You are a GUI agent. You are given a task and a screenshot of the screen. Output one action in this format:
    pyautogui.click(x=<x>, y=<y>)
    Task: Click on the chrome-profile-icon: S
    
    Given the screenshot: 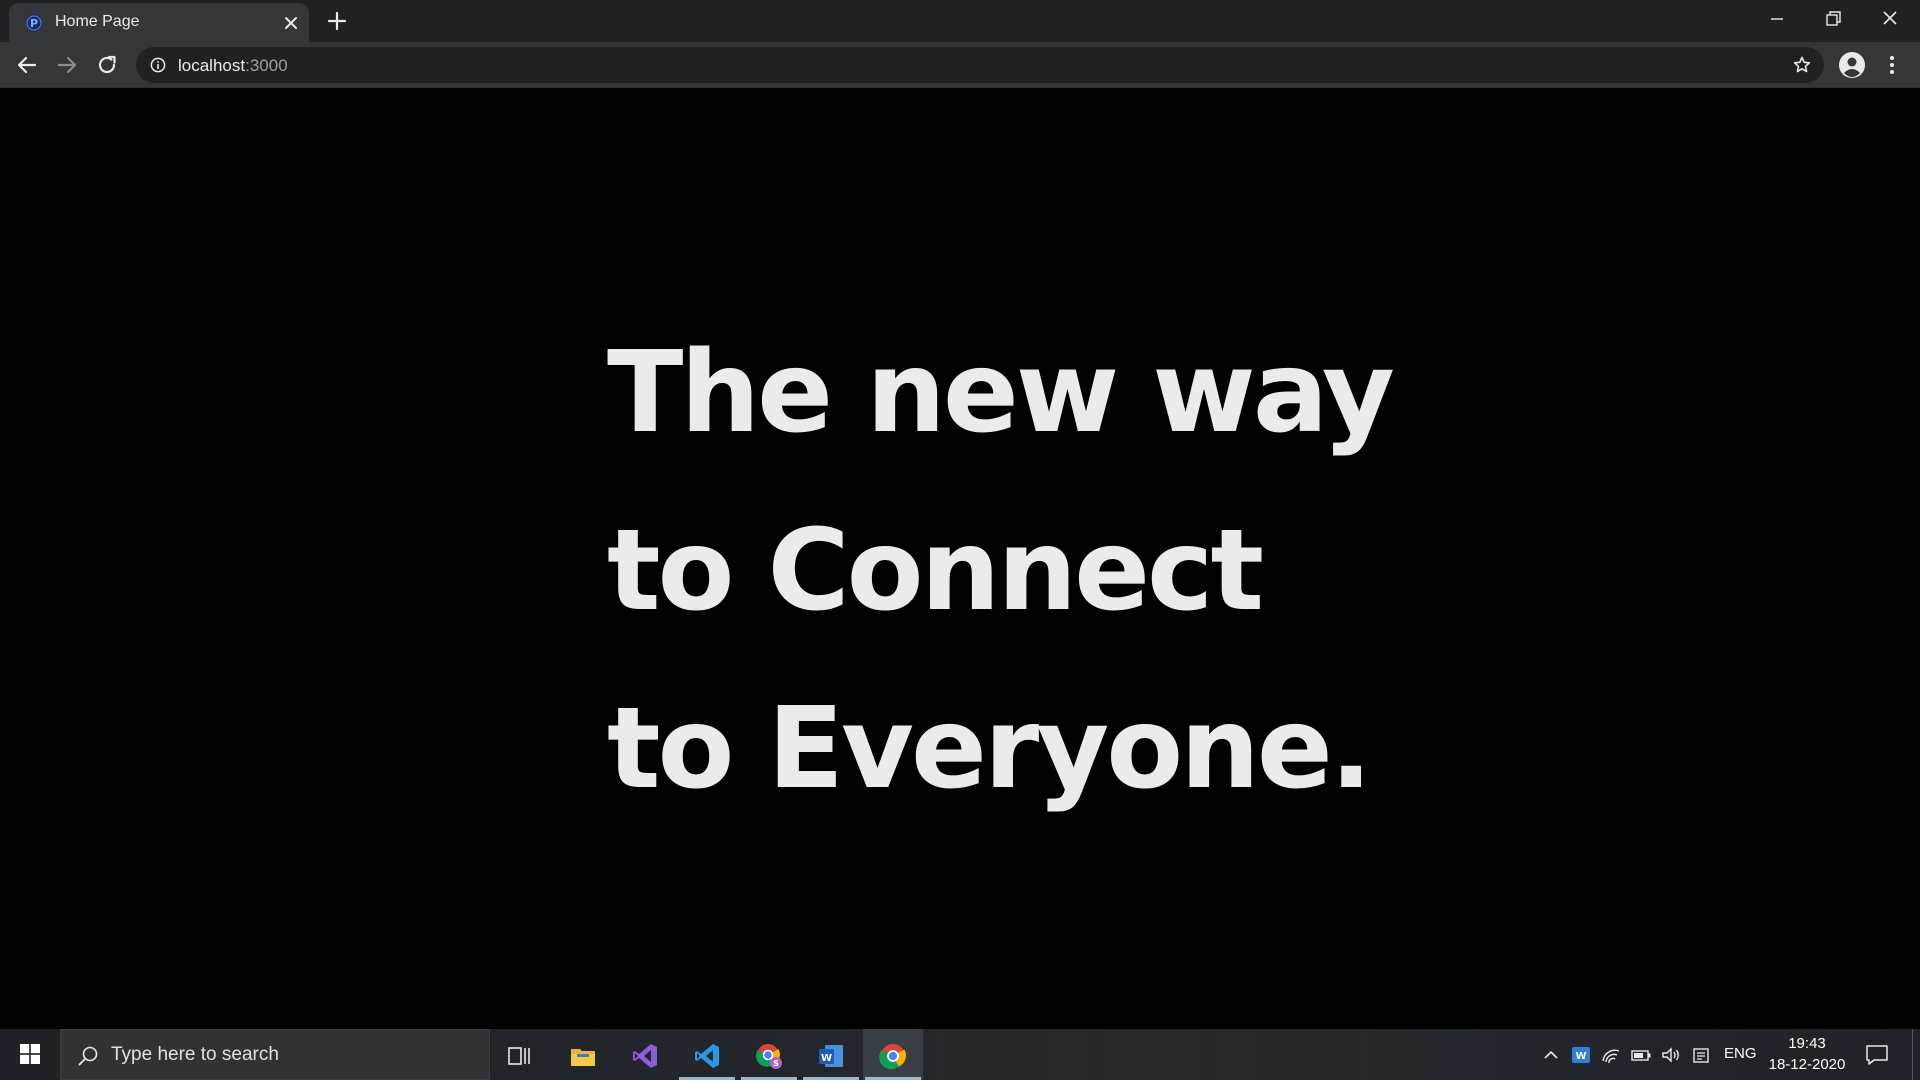 What is the action you would take?
    pyautogui.click(x=768, y=1056)
    